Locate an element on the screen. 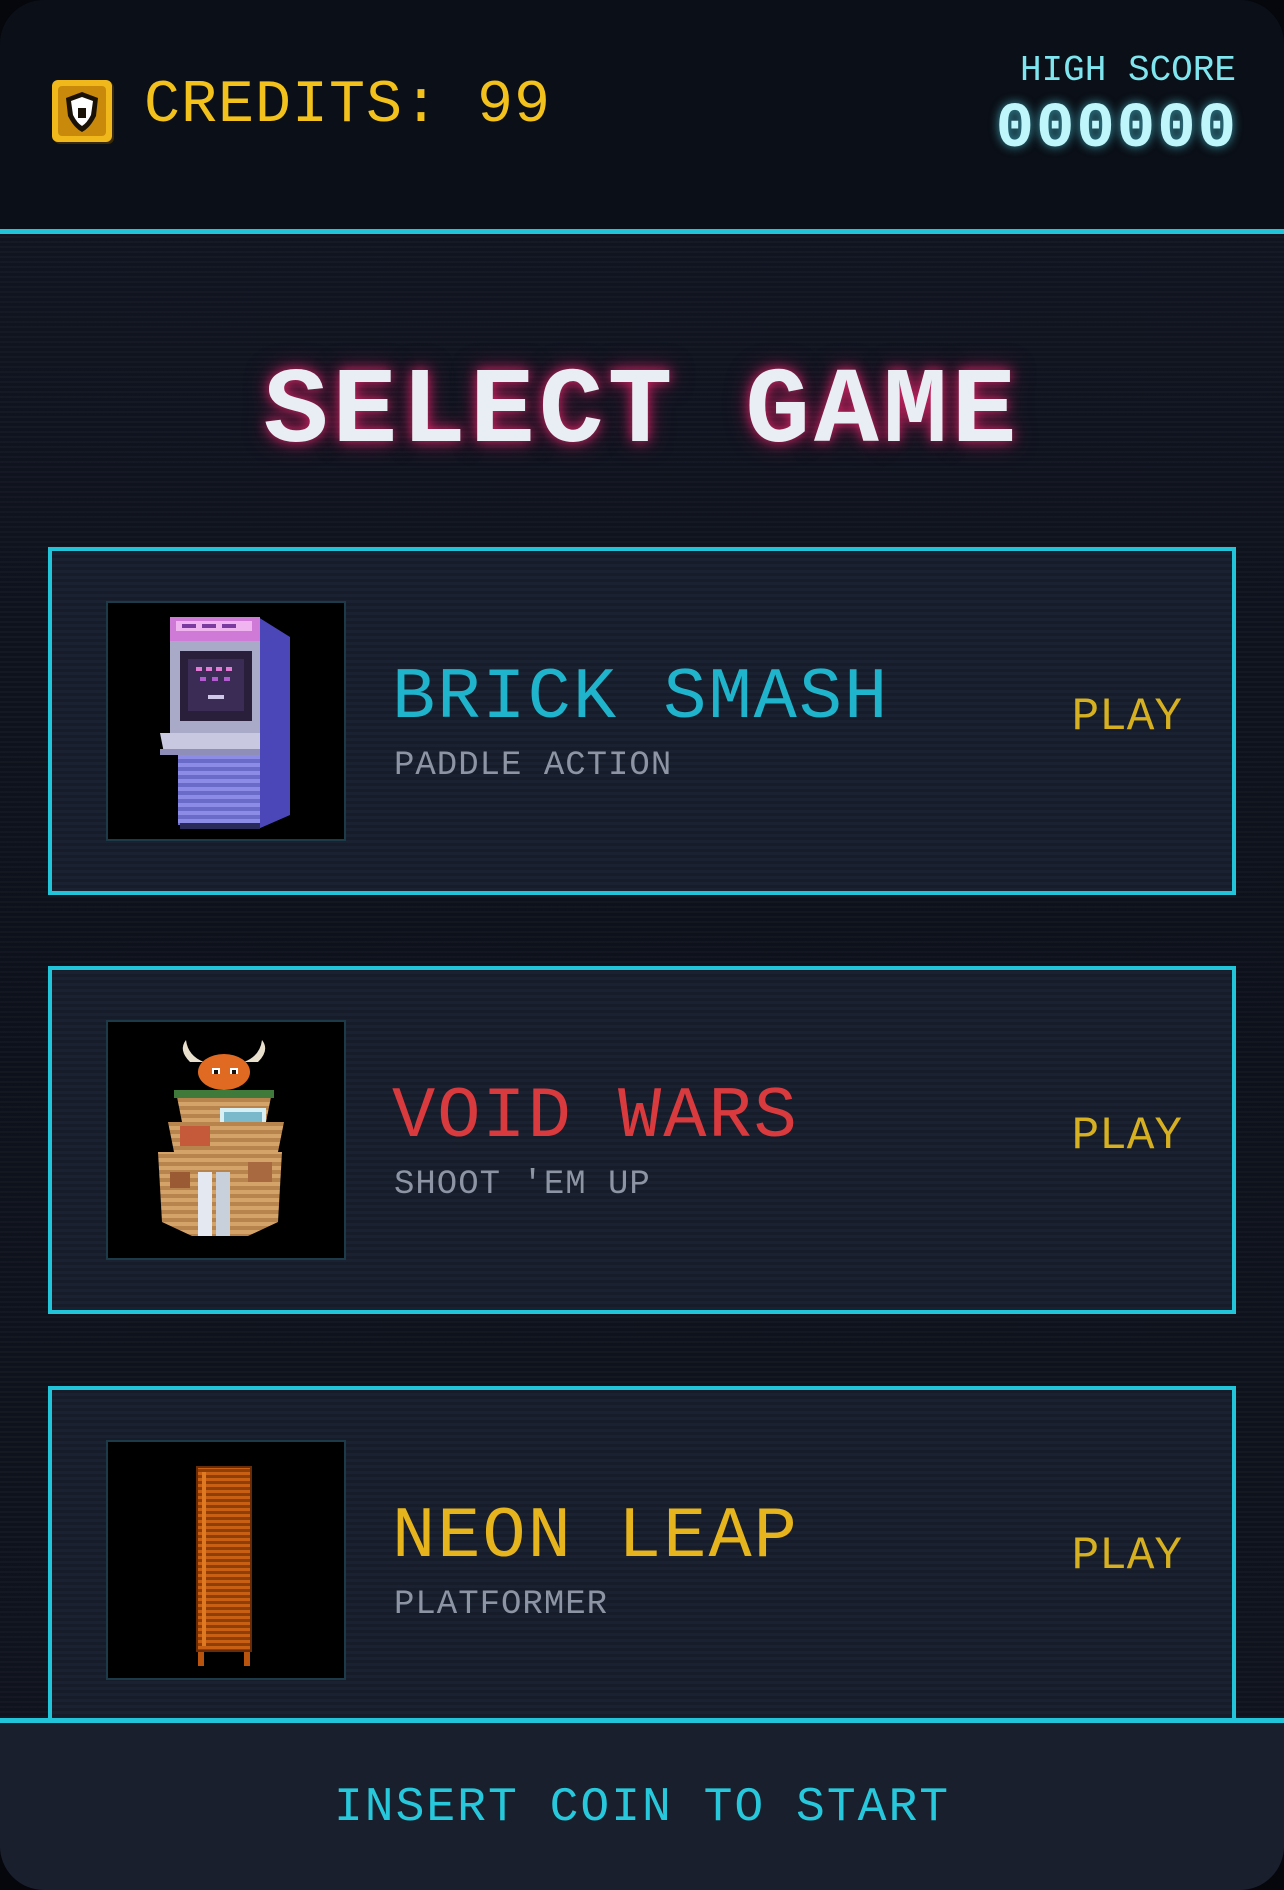 This screenshot has height=1890, width=1284. game-title: BRICK SMASH is located at coordinates (641, 698).